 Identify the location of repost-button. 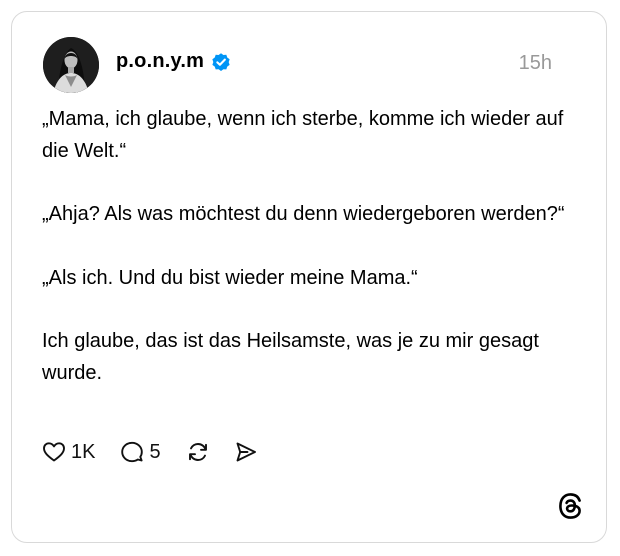
(198, 452).